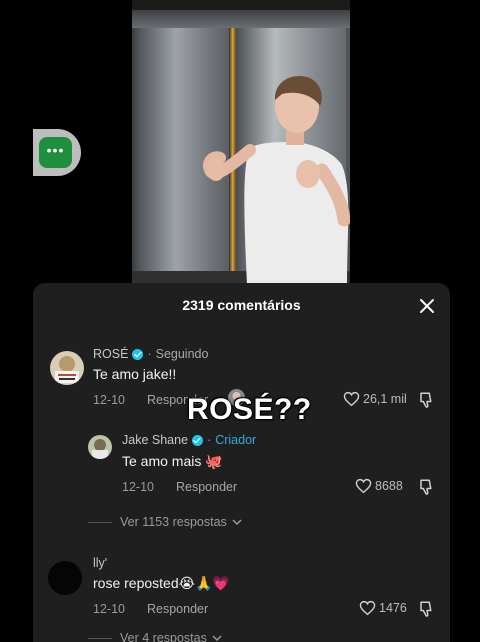  Describe the element at coordinates (110, 354) in the screenshot. I see `author-name: ROSÉ` at that location.